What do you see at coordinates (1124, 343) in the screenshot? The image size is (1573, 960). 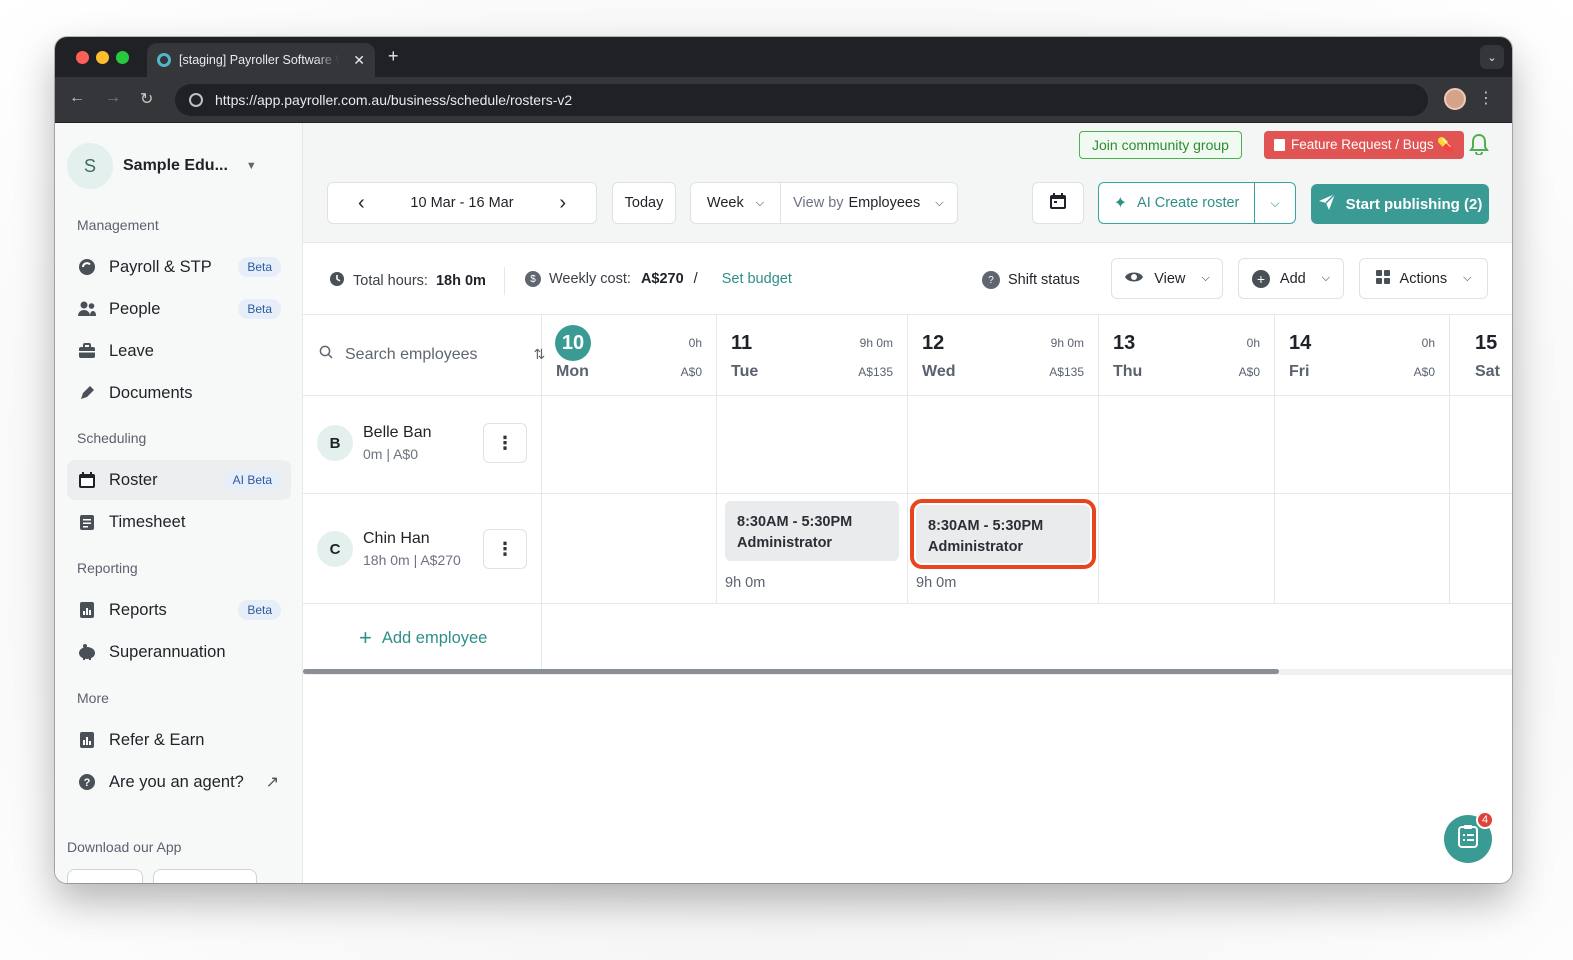 I see `day-number: 13` at bounding box center [1124, 343].